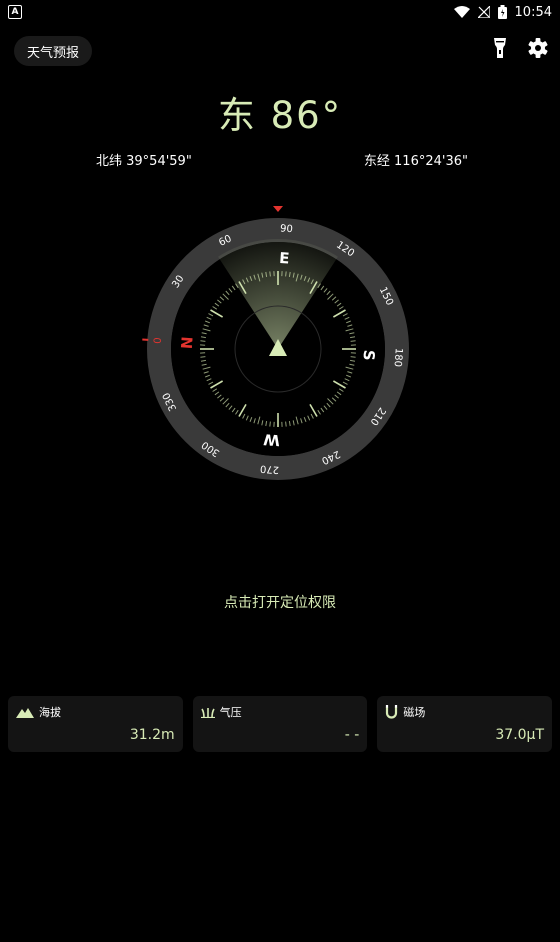  I want to click on cardinal-n: N, so click(187, 343).